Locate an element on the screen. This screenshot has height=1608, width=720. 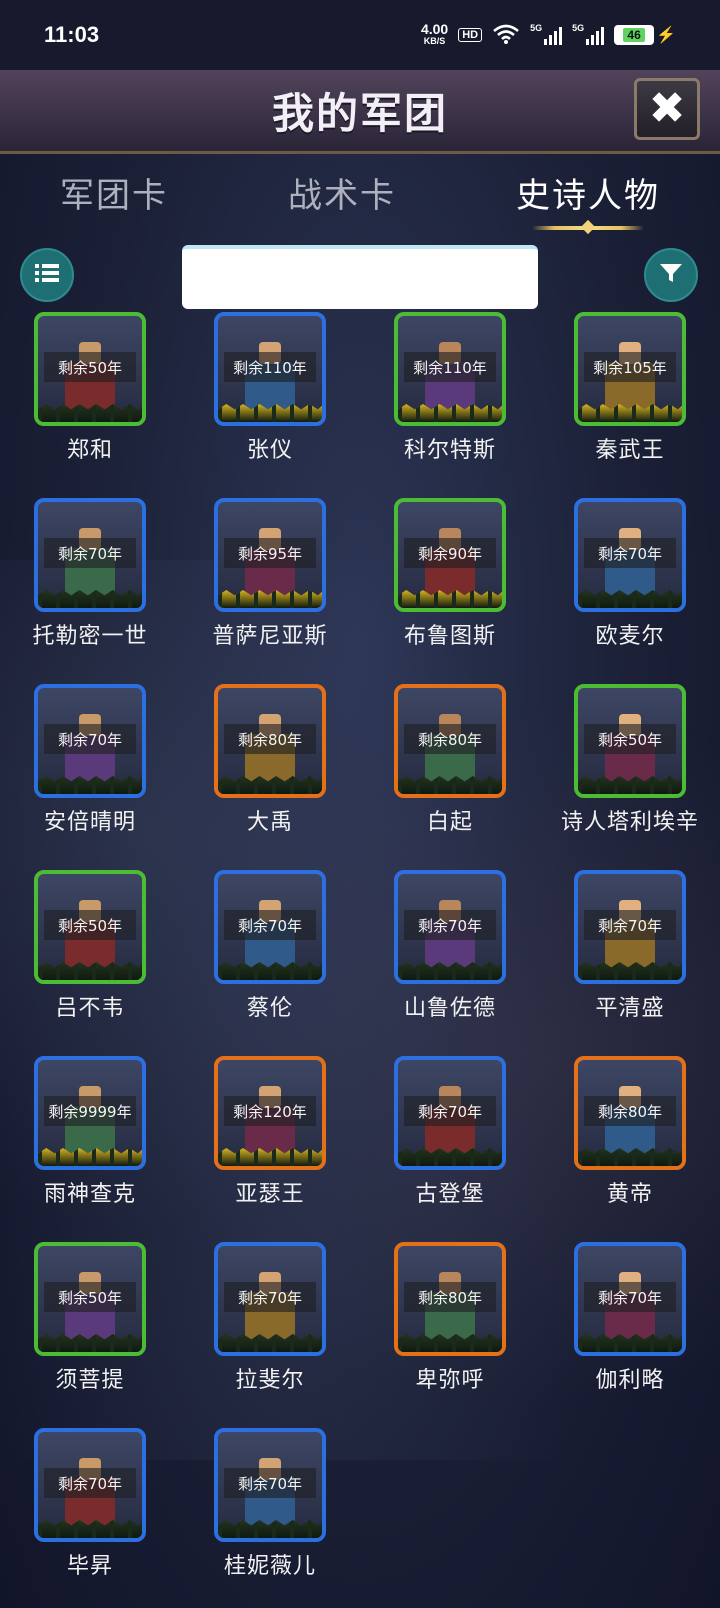
character-portrait: 剩余105年 is located at coordinates (630, 369).